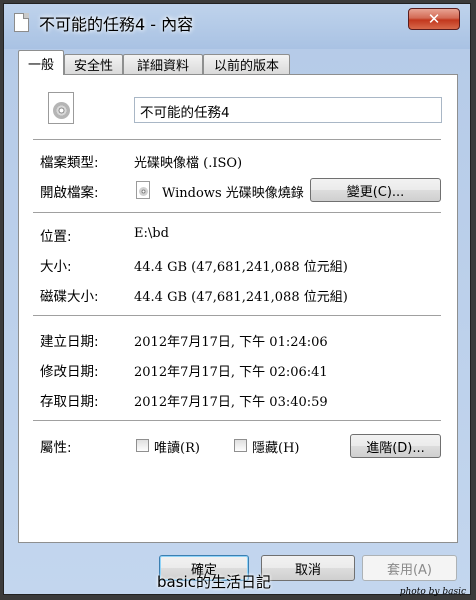  What do you see at coordinates (231, 402) in the screenshot?
I see `accessed-value: 2012年7月17日, 下午 03:40:59` at bounding box center [231, 402].